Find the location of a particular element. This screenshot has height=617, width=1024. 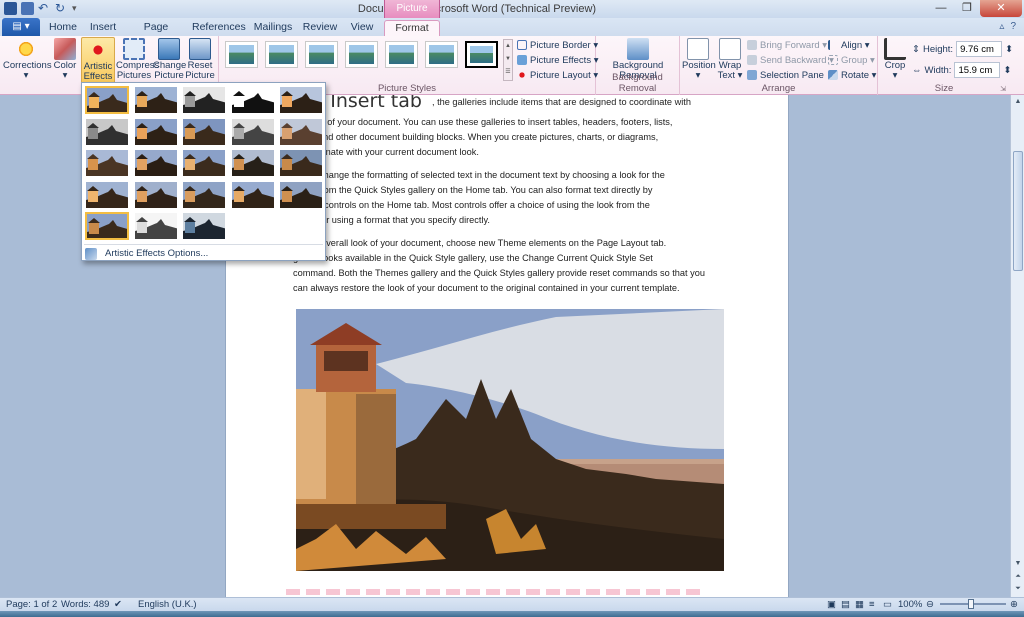

picture-border-button: Picture Border ▾ is located at coordinates (557, 45).